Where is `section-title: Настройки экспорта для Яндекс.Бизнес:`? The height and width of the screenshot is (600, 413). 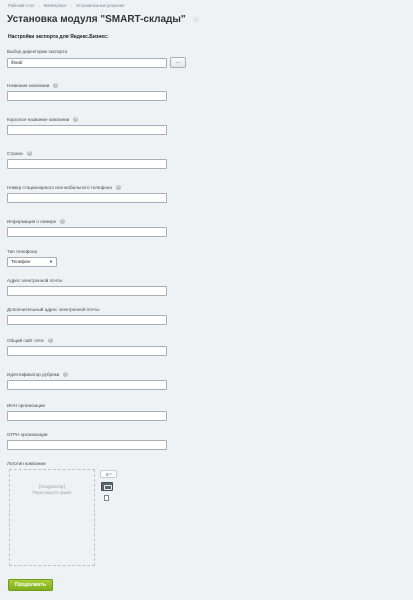 section-title: Настройки экспорта для Яндекс.Бизнес: is located at coordinates (58, 37).